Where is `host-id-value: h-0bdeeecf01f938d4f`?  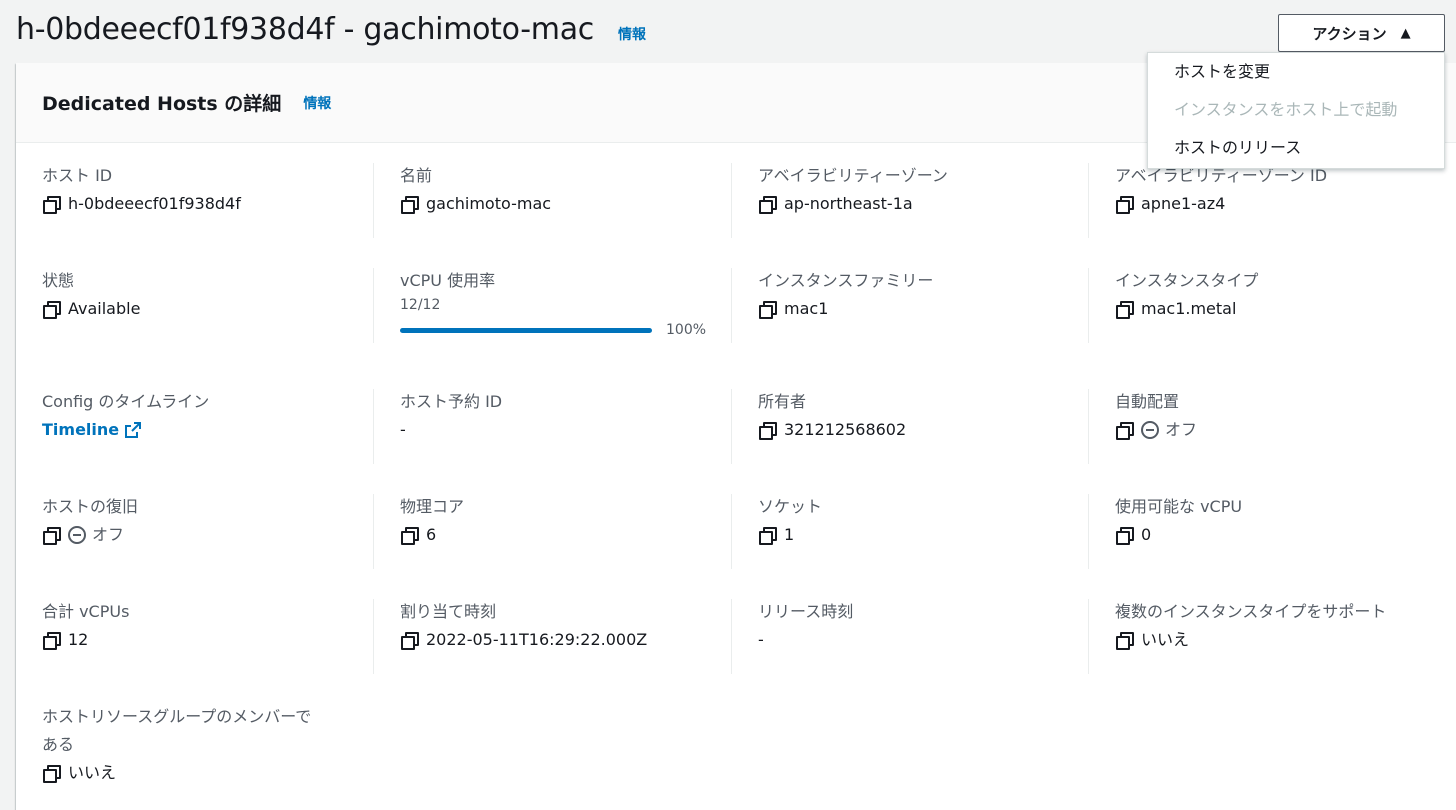 host-id-value: h-0bdeeecf01f938d4f is located at coordinates (154, 203).